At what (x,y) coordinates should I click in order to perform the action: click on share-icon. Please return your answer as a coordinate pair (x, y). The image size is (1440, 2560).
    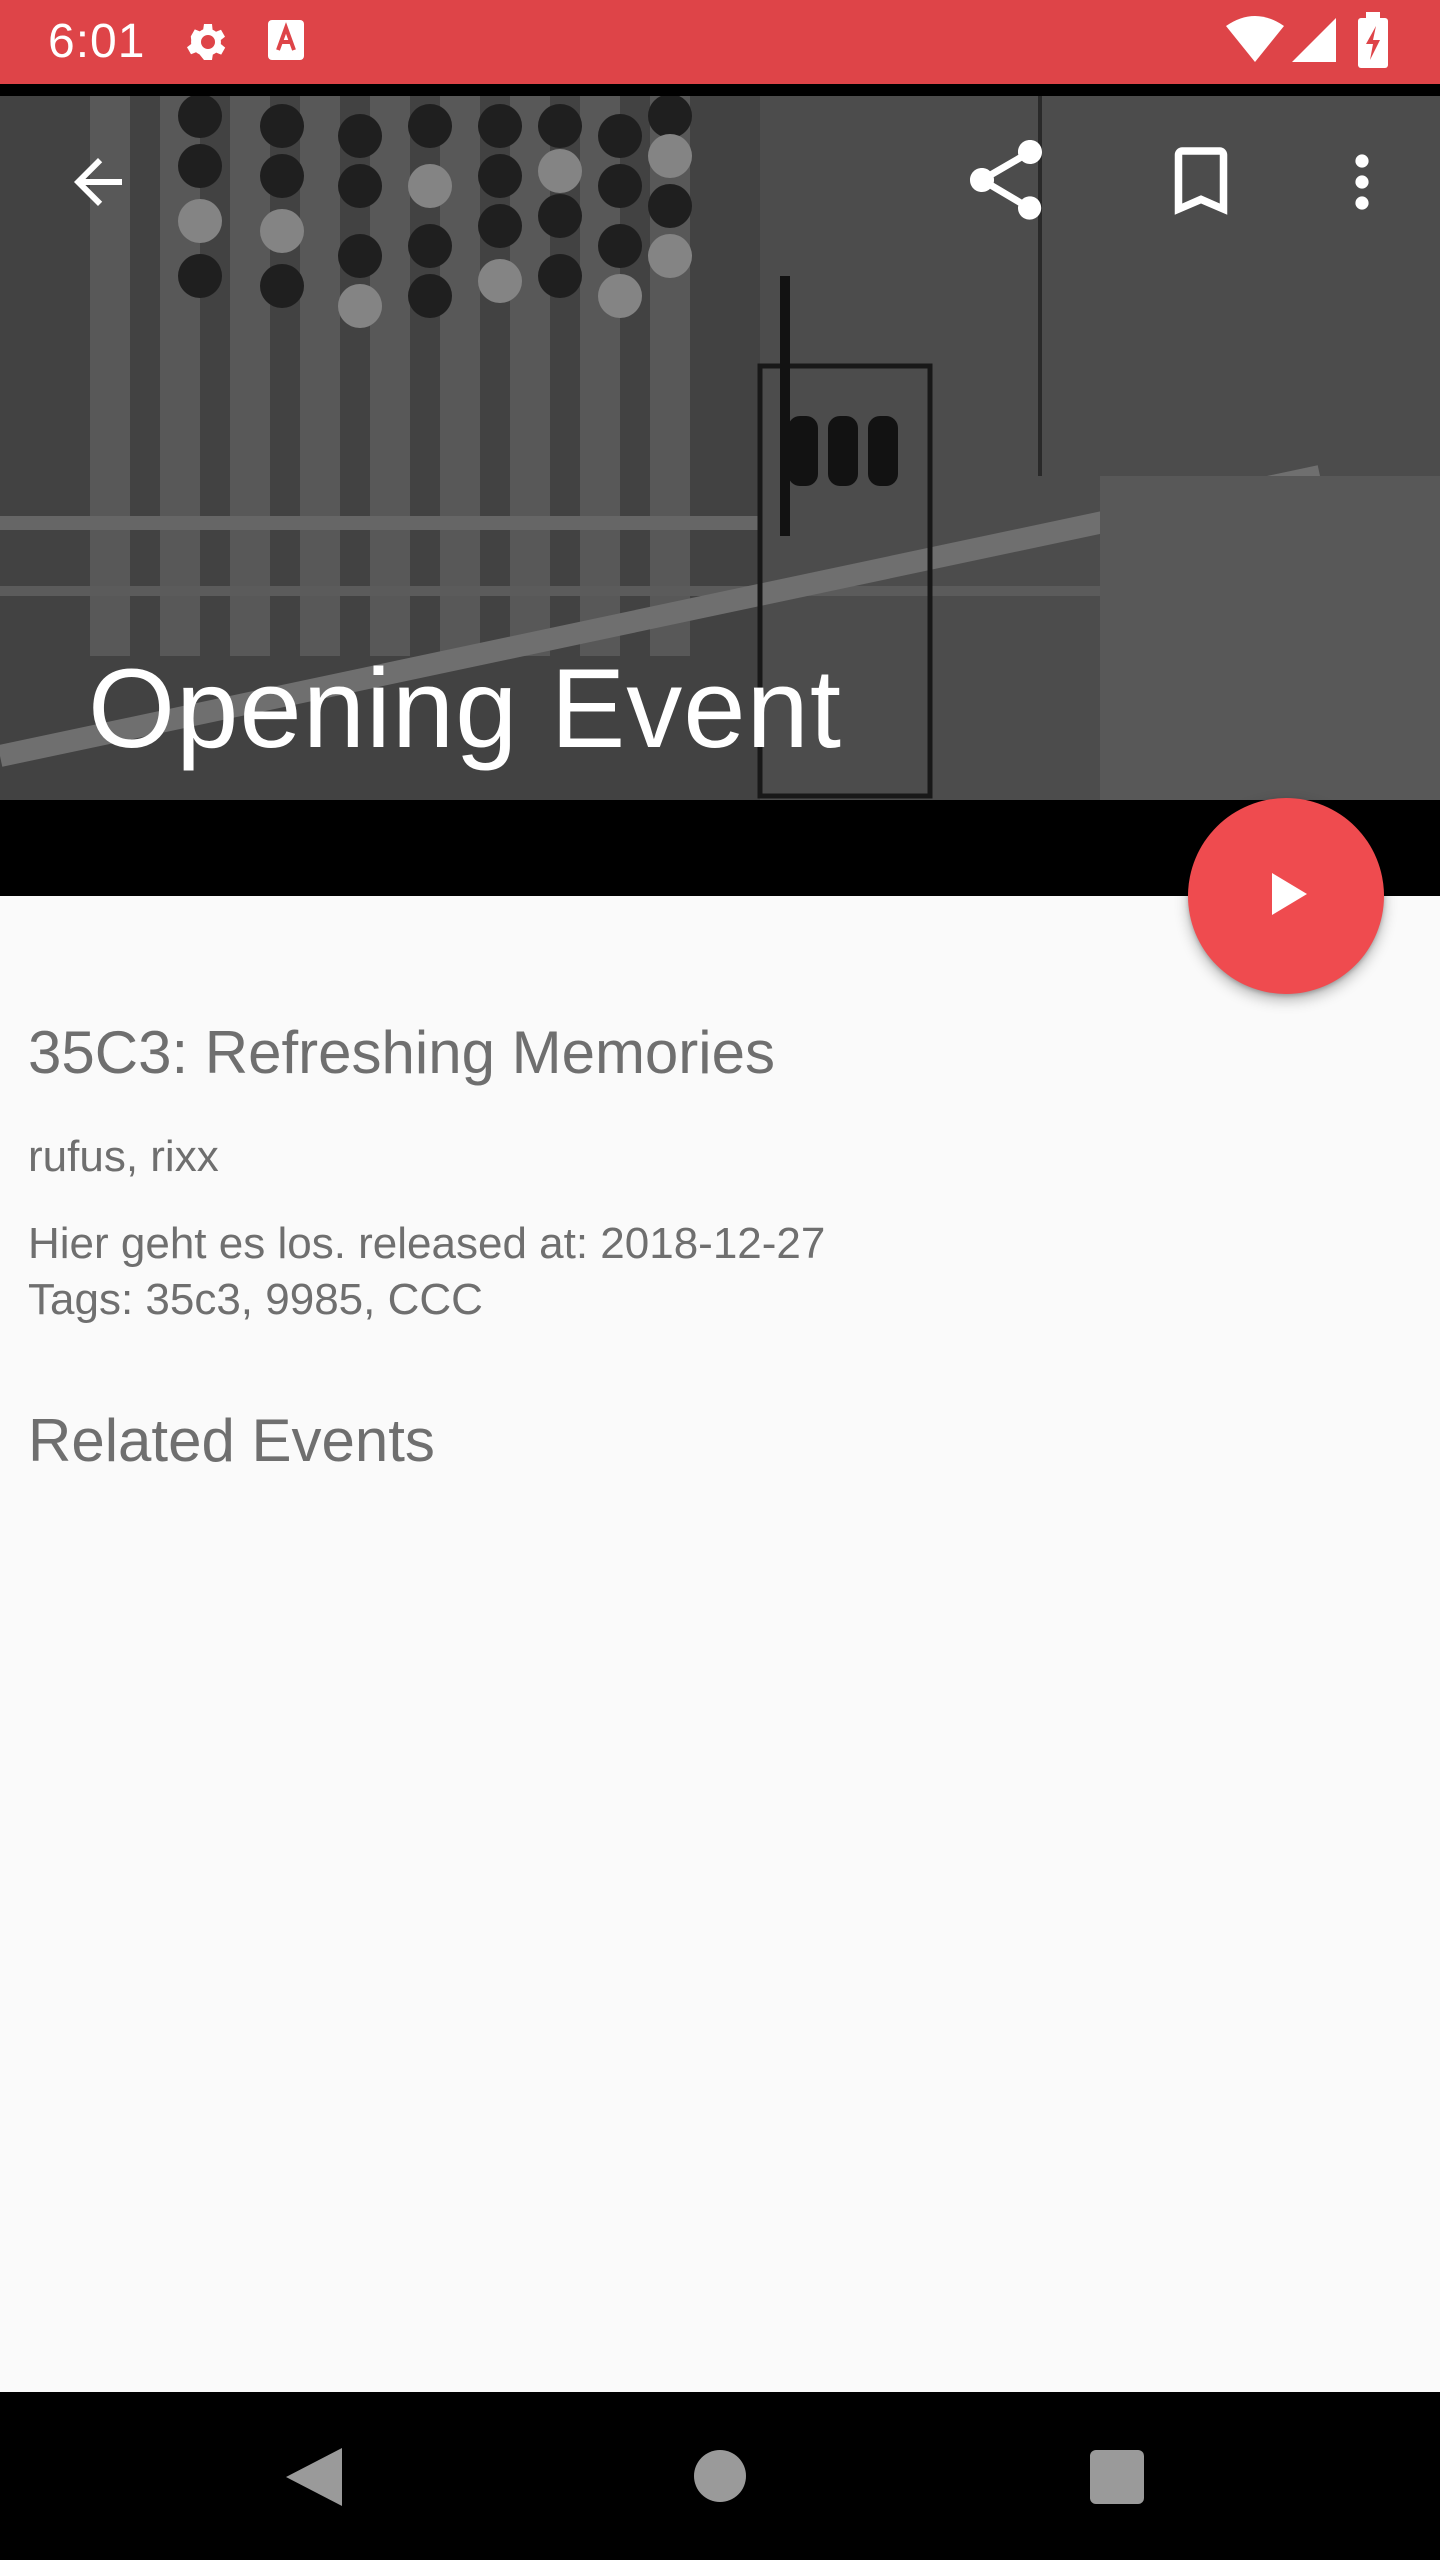
    Looking at the image, I should click on (1006, 182).